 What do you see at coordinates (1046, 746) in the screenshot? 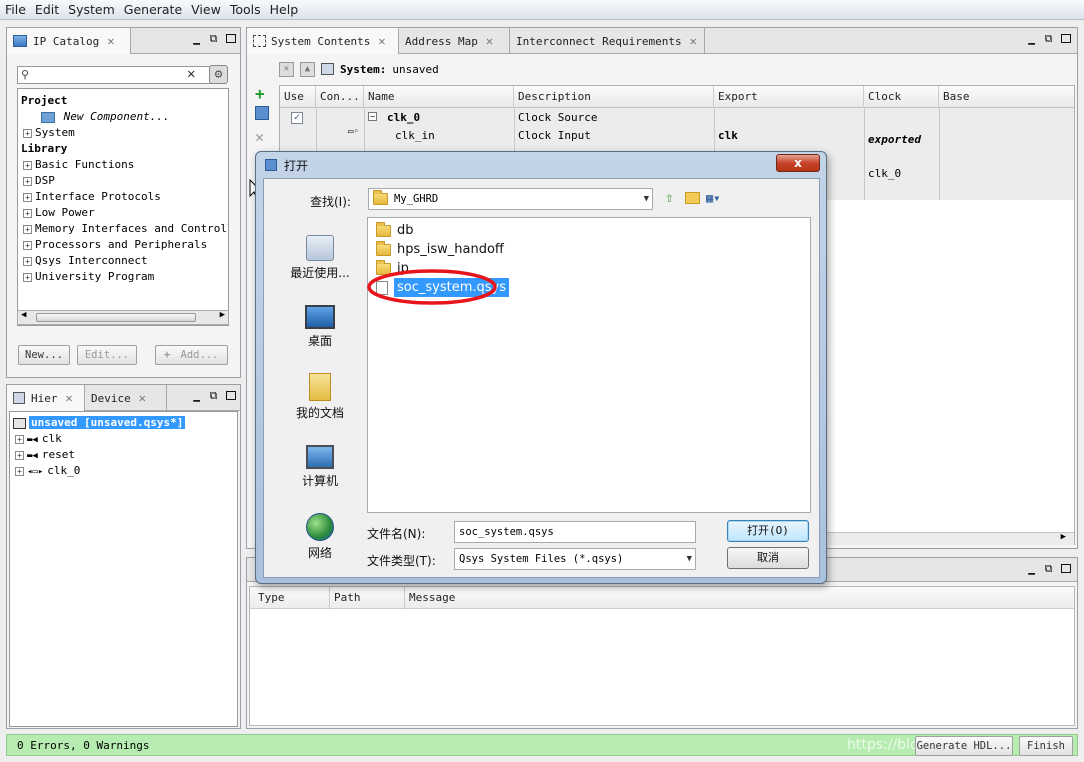
I see `finish-button: Finish` at bounding box center [1046, 746].